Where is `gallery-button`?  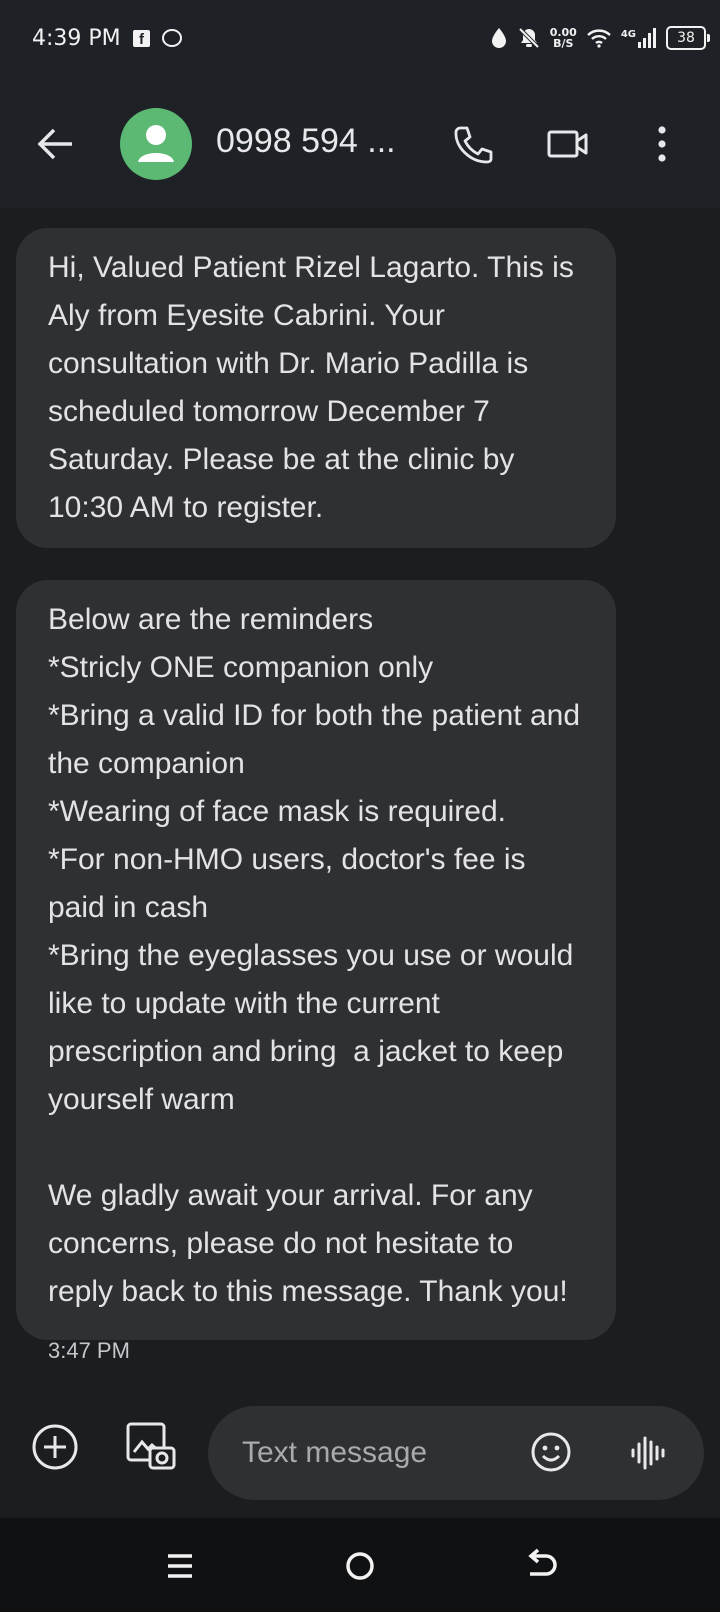 gallery-button is located at coordinates (151, 1447).